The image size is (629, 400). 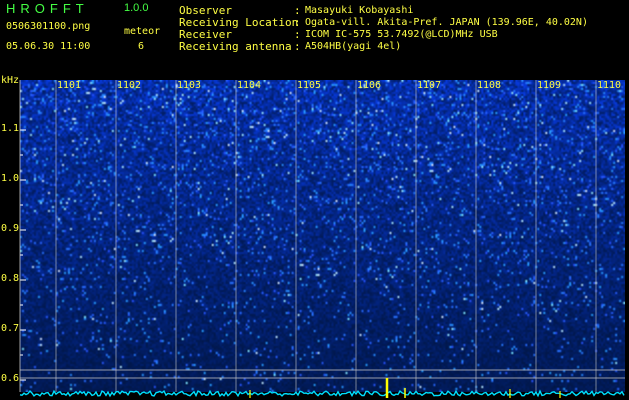 What do you see at coordinates (69, 85) in the screenshot?
I see `x-tick-label: 1101` at bounding box center [69, 85].